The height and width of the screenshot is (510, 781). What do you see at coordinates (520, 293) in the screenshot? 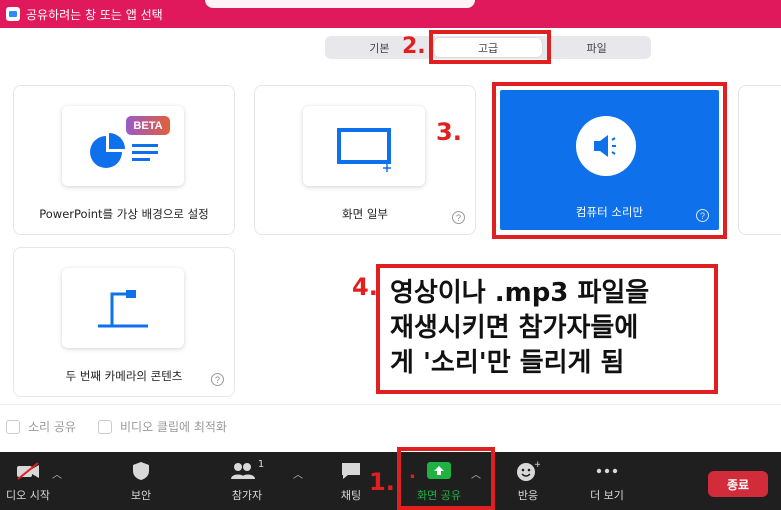
I see `note-line: 영상이나 .mp3 파일을` at bounding box center [520, 293].